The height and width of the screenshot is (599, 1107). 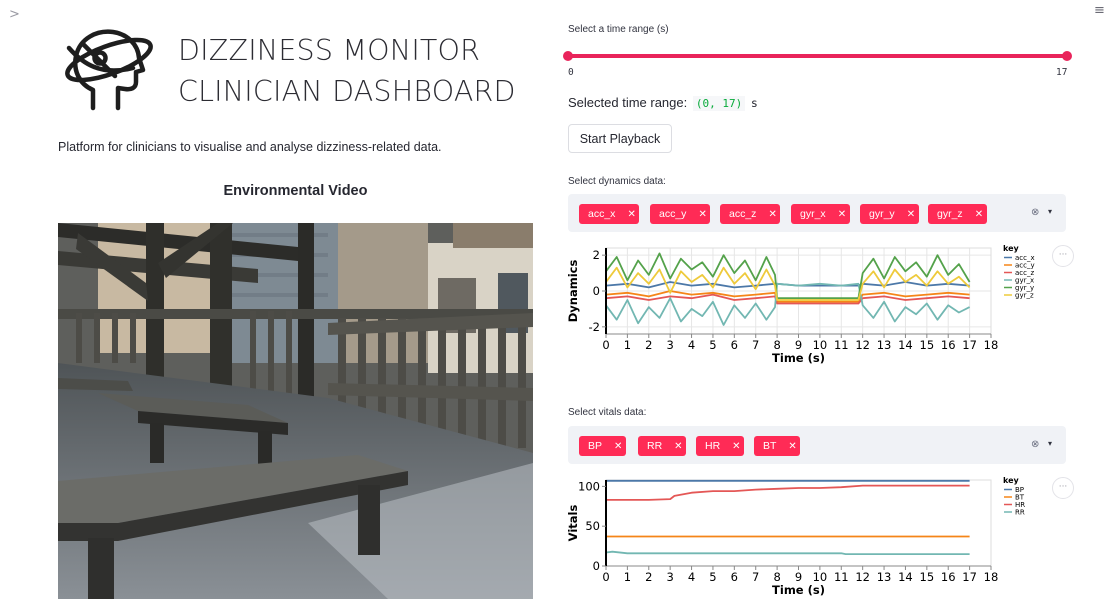 What do you see at coordinates (617, 181) in the screenshot?
I see `dynamics-select-label: Select dynamics data:` at bounding box center [617, 181].